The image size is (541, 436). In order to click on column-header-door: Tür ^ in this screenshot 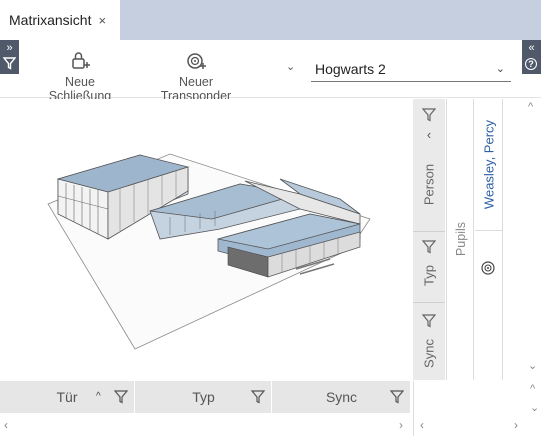, I will do `click(67, 397)`.